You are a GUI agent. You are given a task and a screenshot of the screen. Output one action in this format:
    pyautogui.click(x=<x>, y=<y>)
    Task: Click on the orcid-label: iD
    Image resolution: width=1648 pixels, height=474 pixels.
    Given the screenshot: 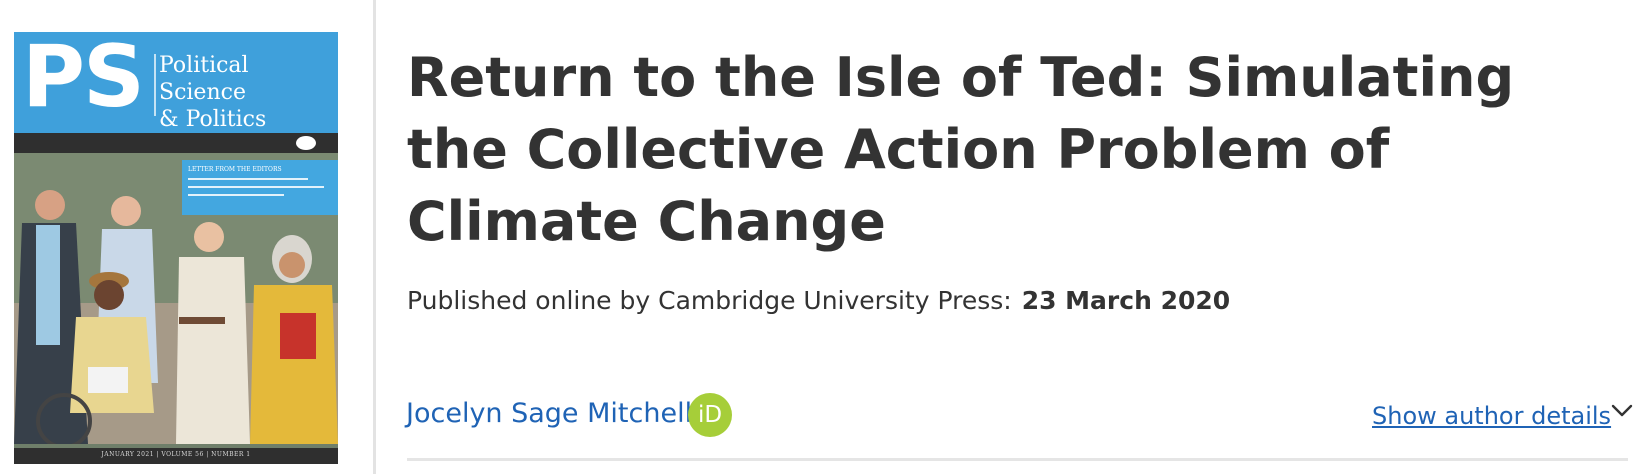 What is the action you would take?
    pyautogui.click(x=710, y=415)
    